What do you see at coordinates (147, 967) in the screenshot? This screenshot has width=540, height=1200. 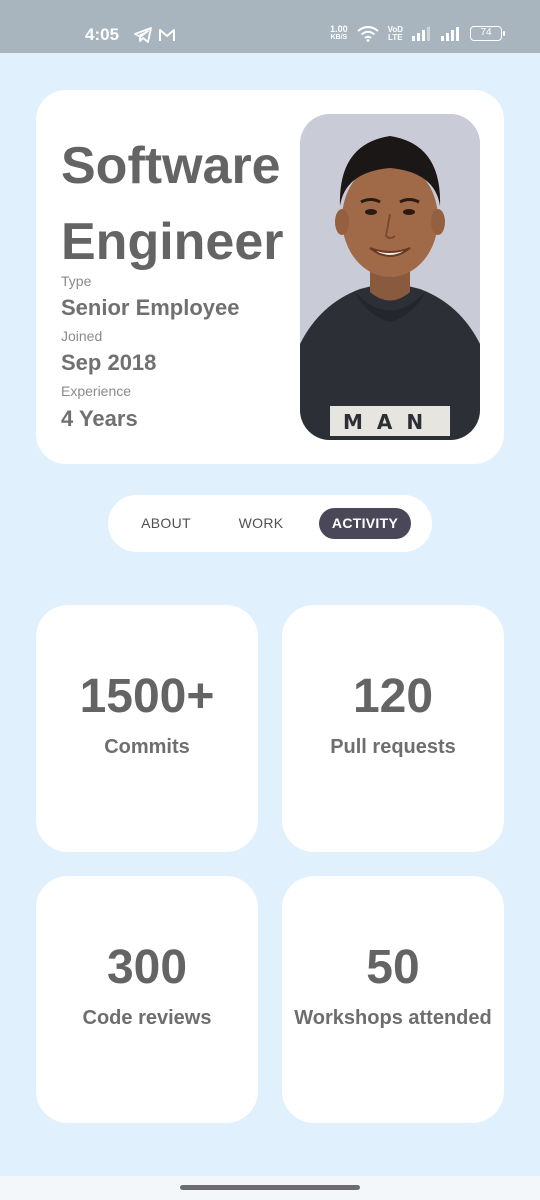 I see `stat-value: 300` at bounding box center [147, 967].